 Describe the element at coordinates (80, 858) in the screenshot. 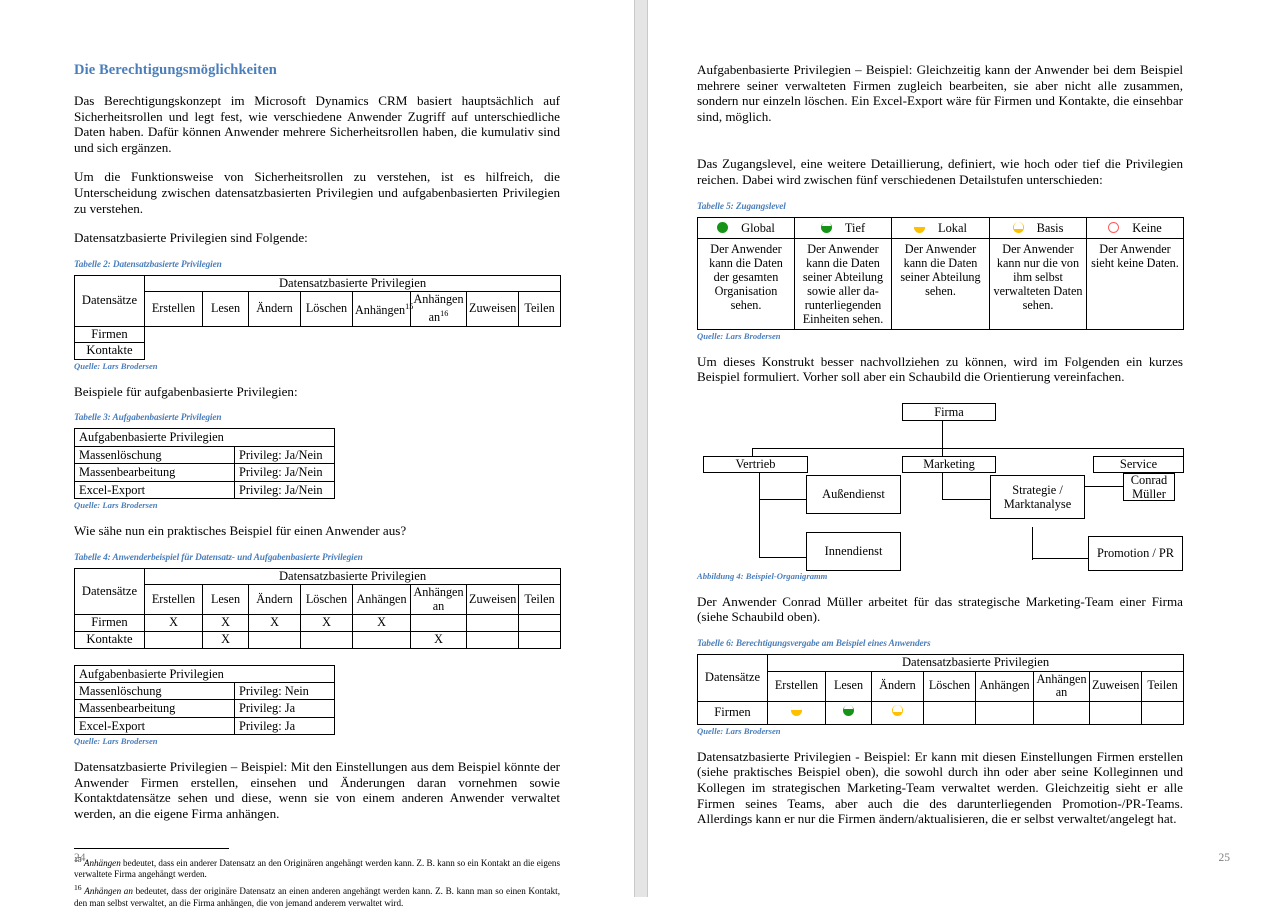

I see `page-number-left: 24` at that location.